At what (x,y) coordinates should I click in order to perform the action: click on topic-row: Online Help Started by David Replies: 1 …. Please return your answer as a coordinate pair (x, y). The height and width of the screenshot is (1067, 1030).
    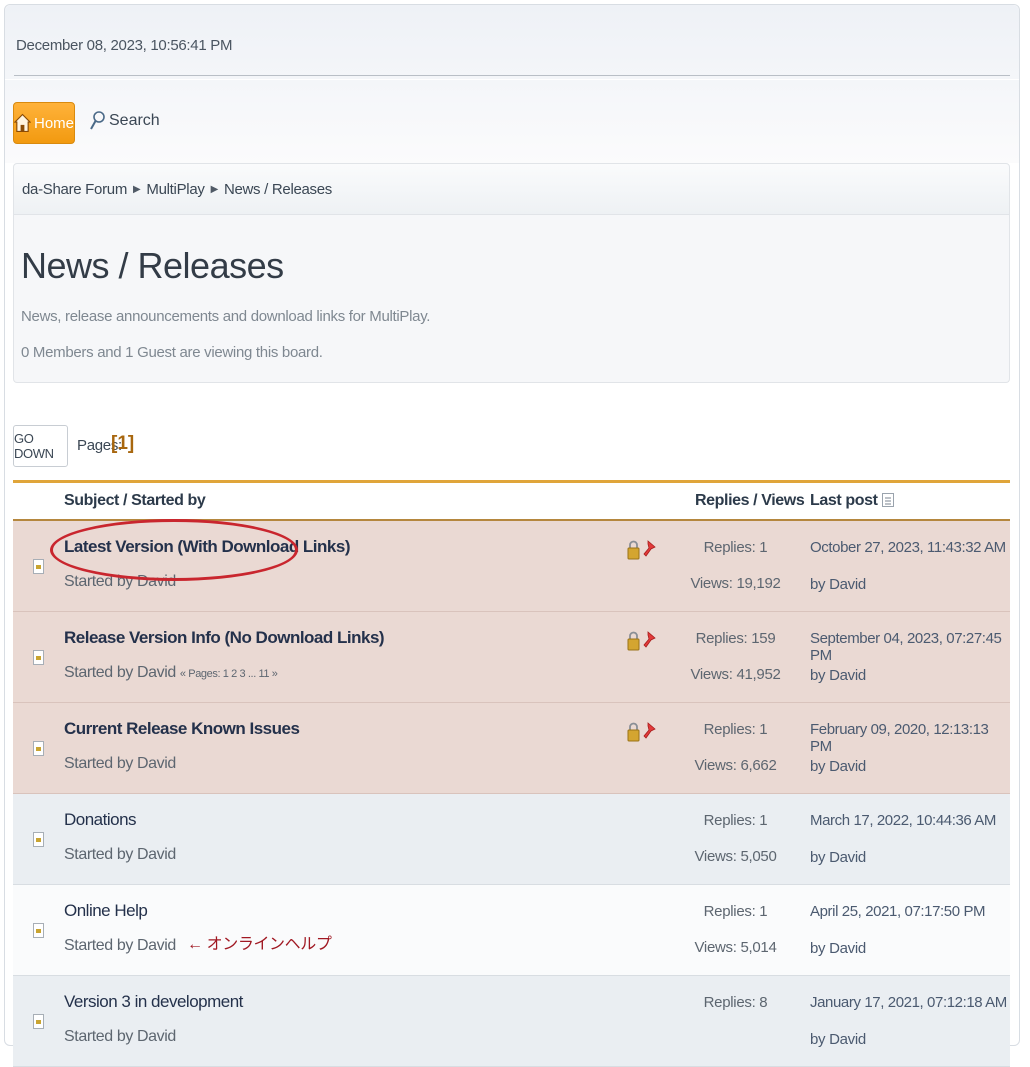
    Looking at the image, I should click on (511, 930).